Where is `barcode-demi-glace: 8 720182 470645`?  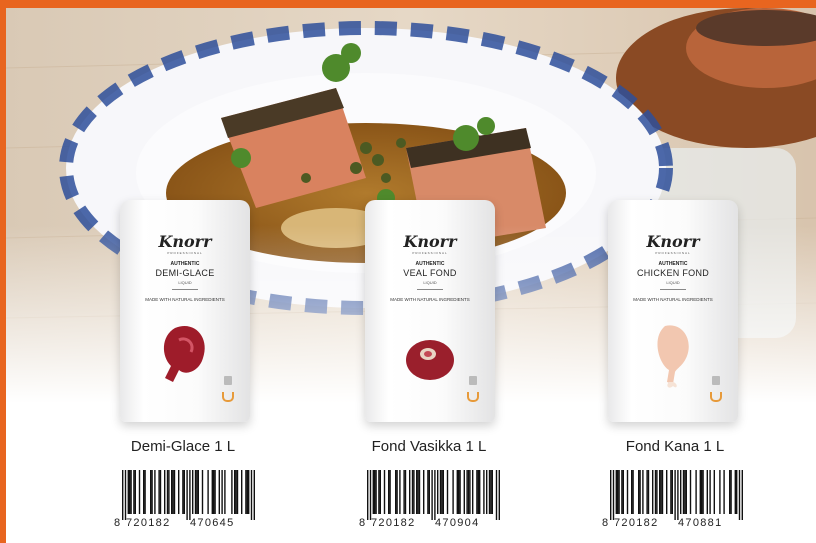
barcode-demi-glace: 8 720182 470645 is located at coordinates (186, 499).